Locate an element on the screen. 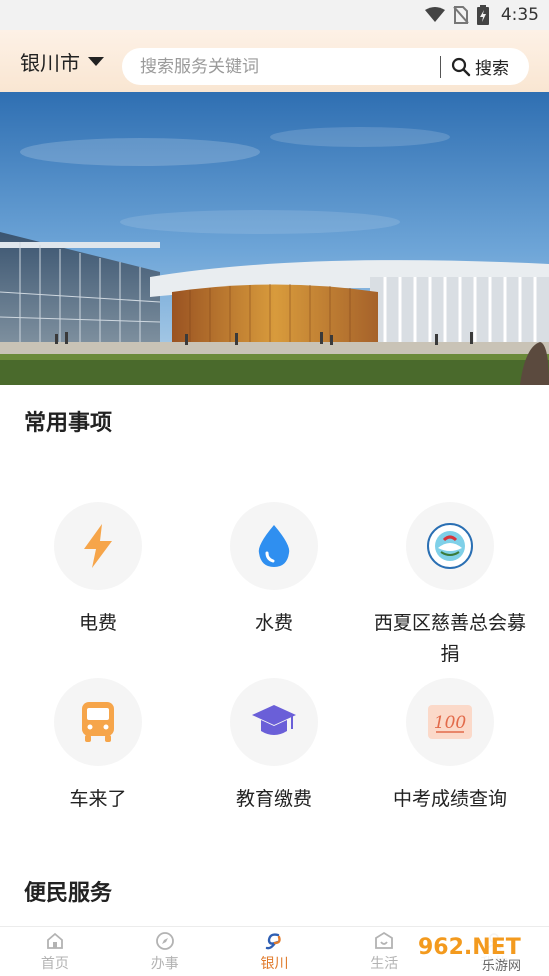  status-bar: 4:35 is located at coordinates (274, 15).